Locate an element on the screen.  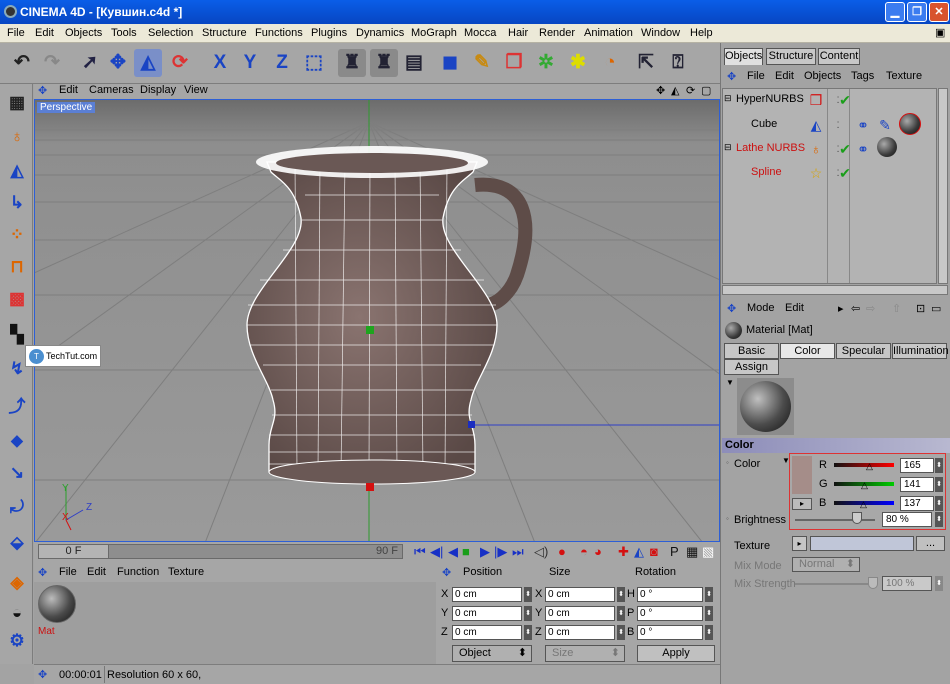
mix-strength-slider is located at coordinates (835, 584).